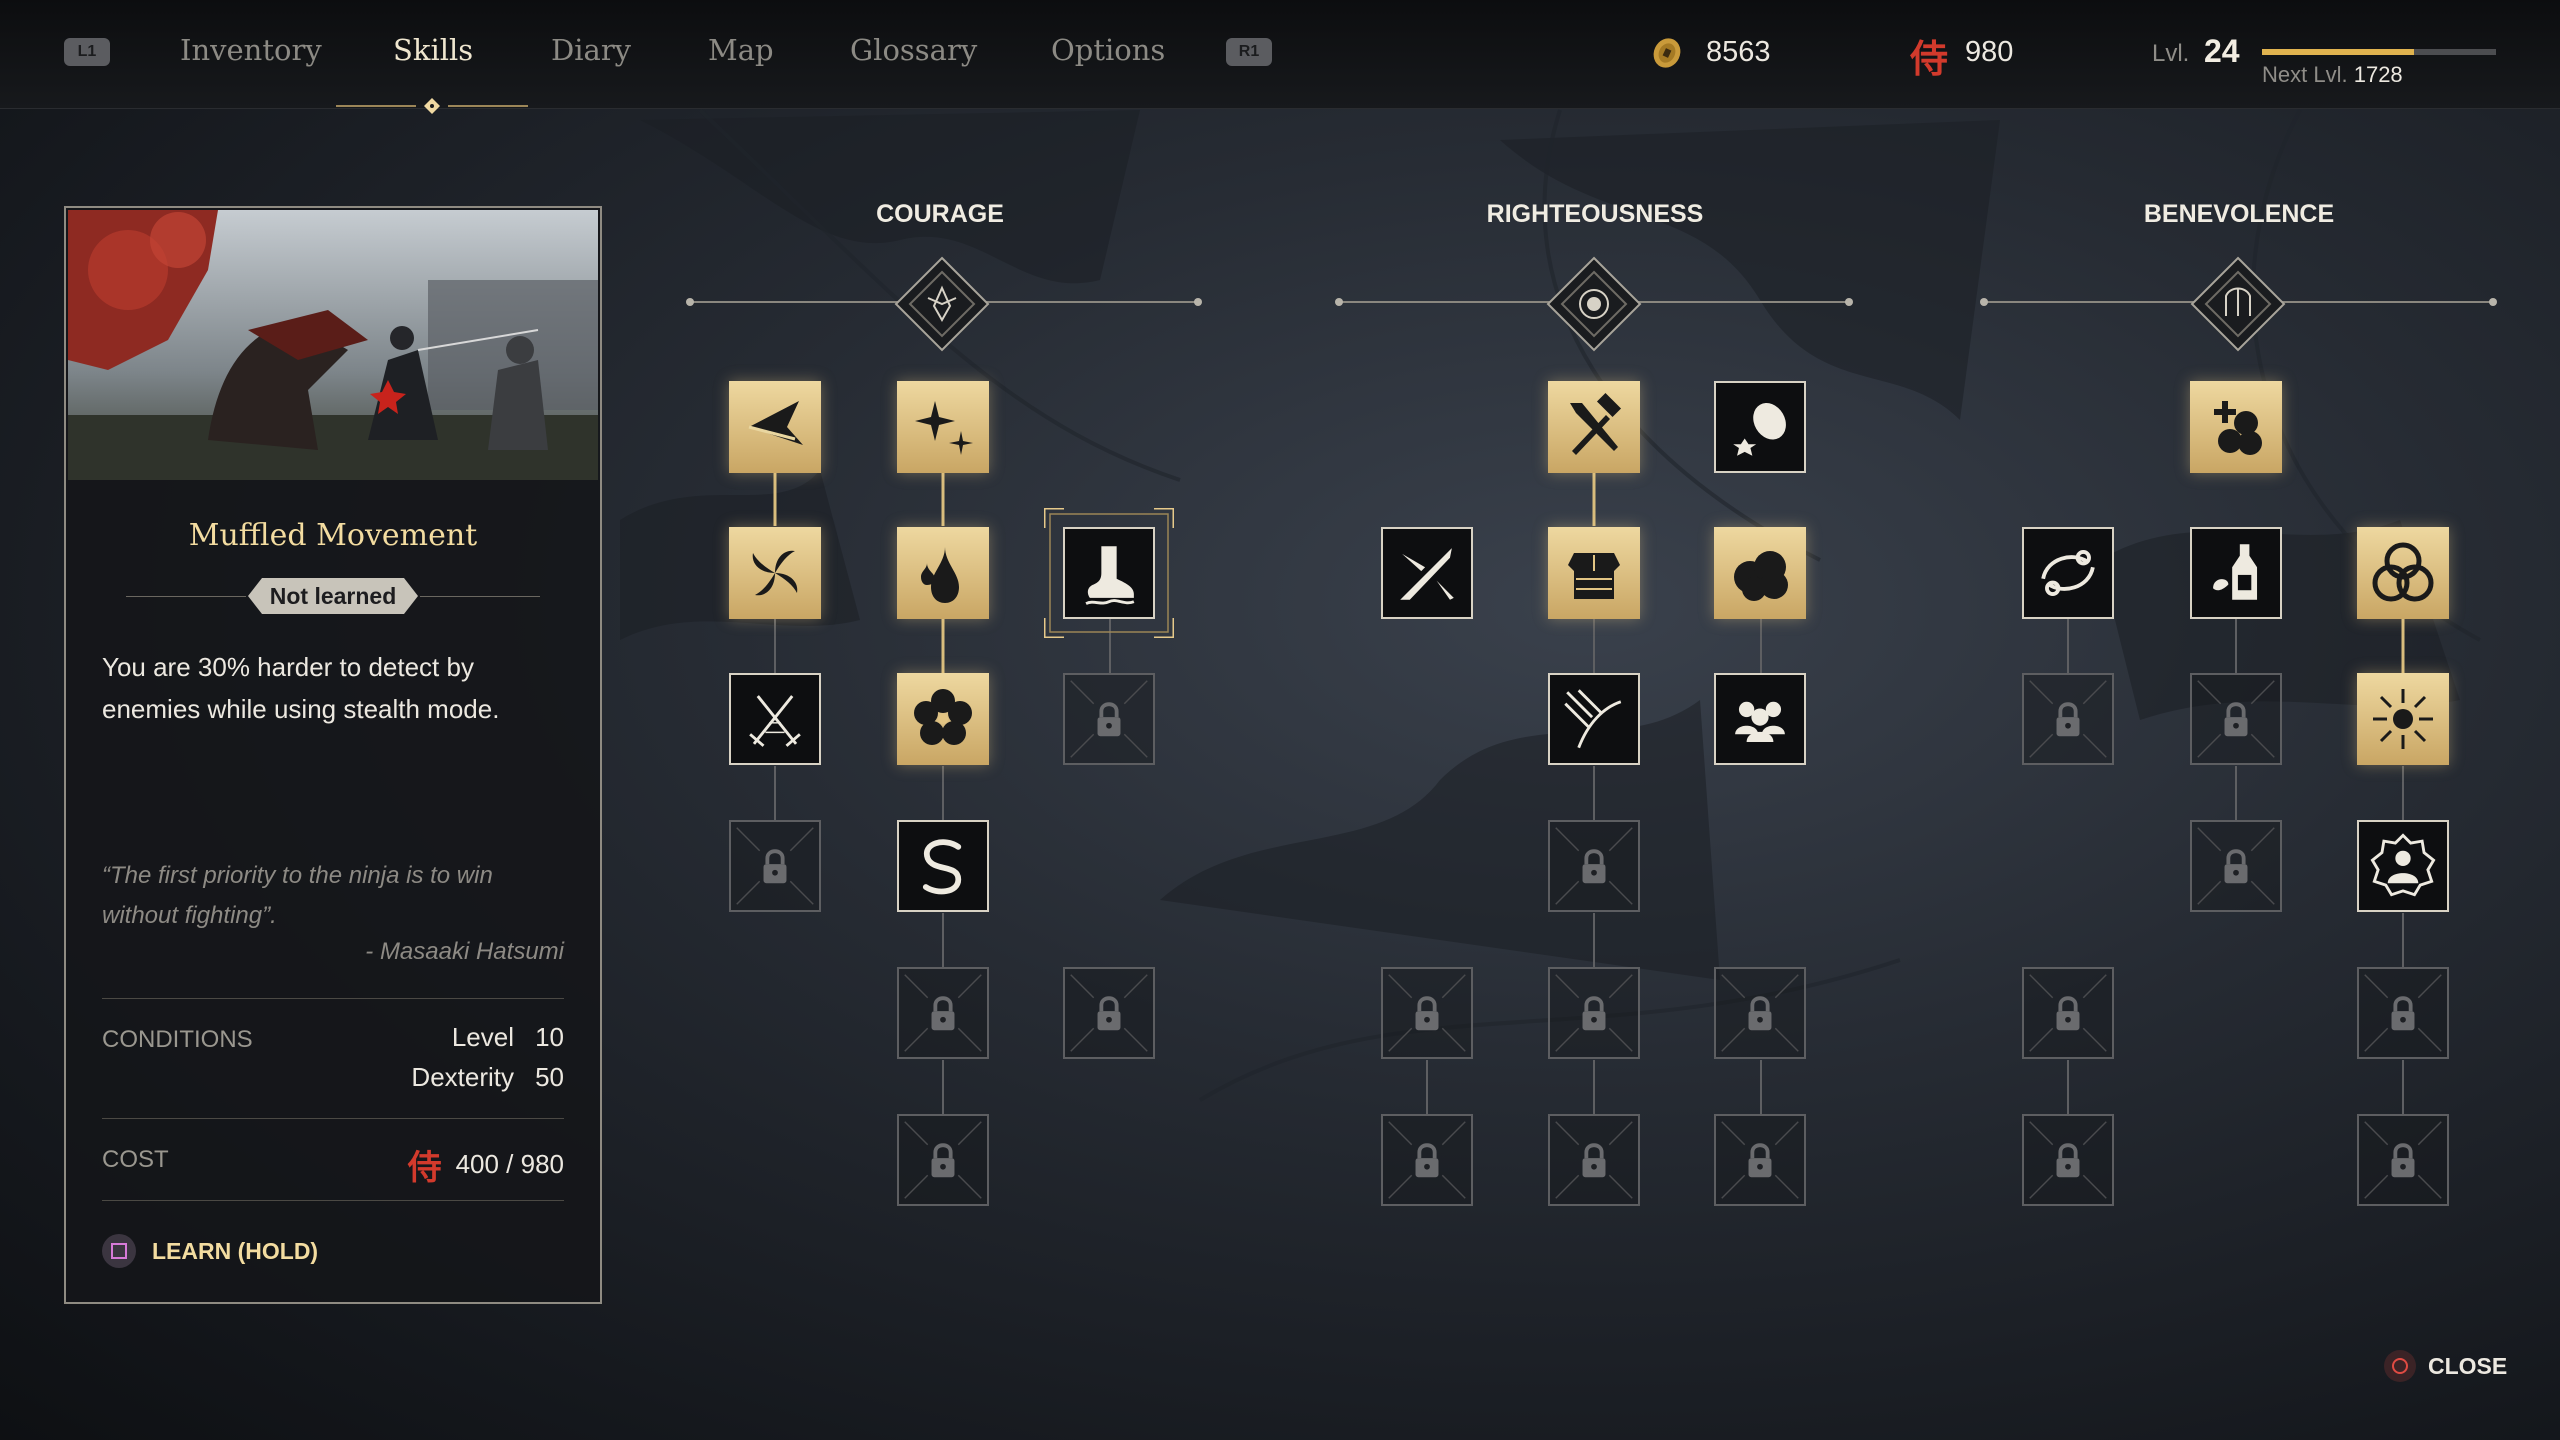 Image resolution: width=2560 pixels, height=1440 pixels. What do you see at coordinates (1594, 304) in the screenshot?
I see `righteousness-emblem-icon` at bounding box center [1594, 304].